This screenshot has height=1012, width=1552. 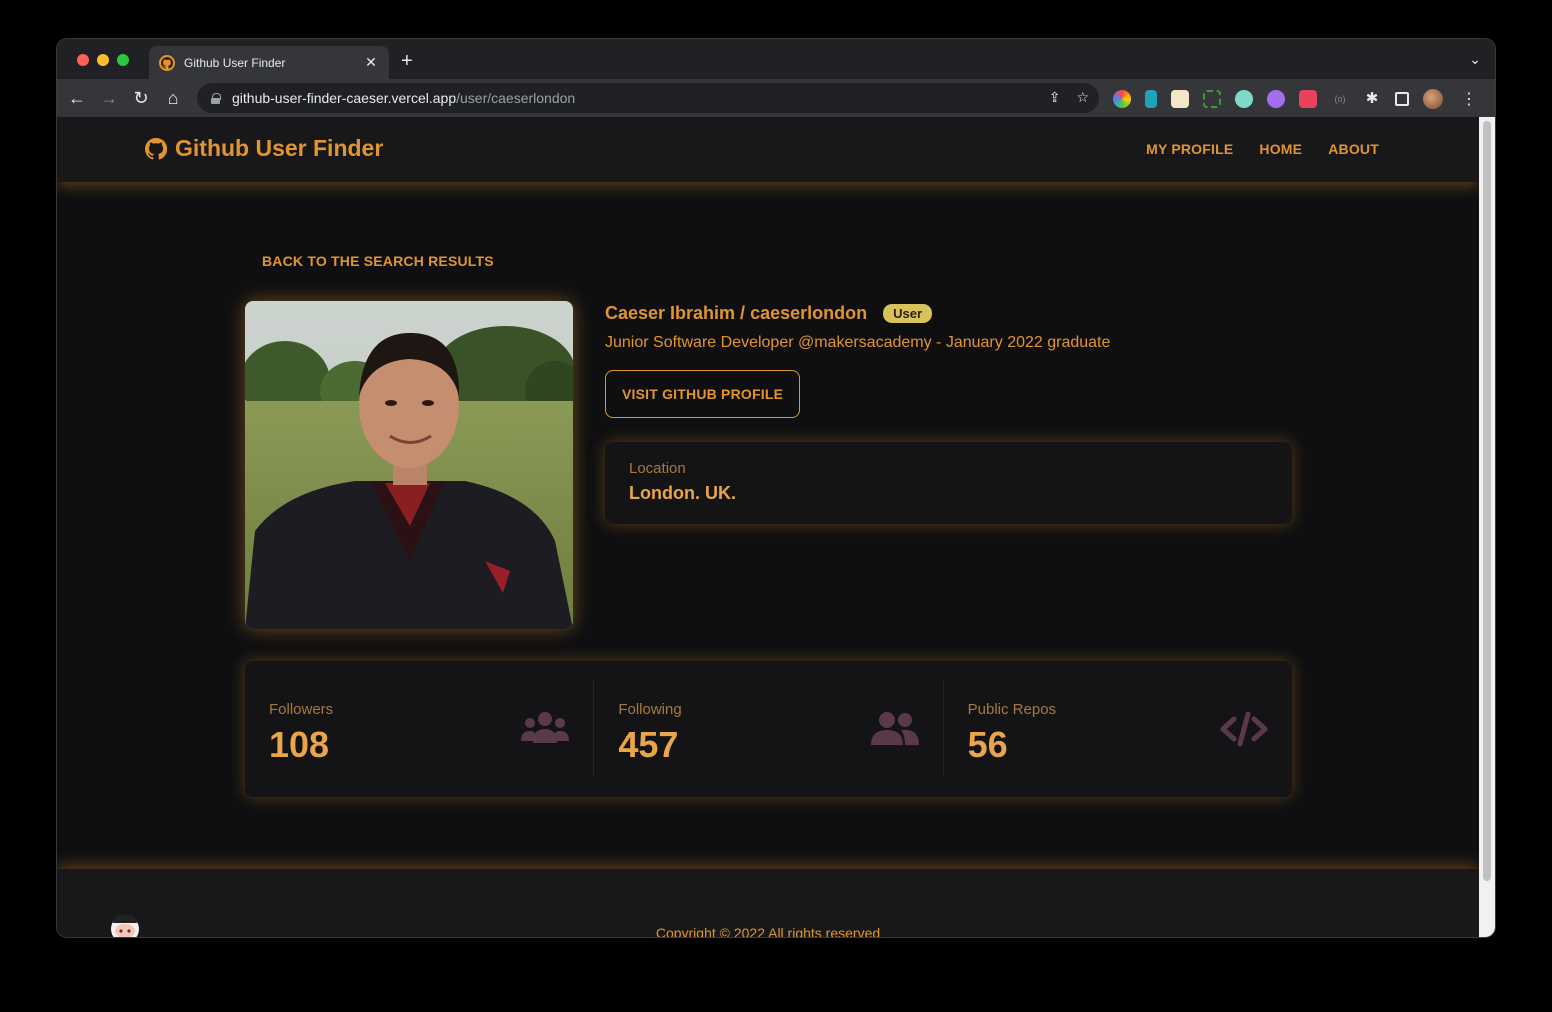 What do you see at coordinates (103, 60) in the screenshot?
I see `minimize-window-button` at bounding box center [103, 60].